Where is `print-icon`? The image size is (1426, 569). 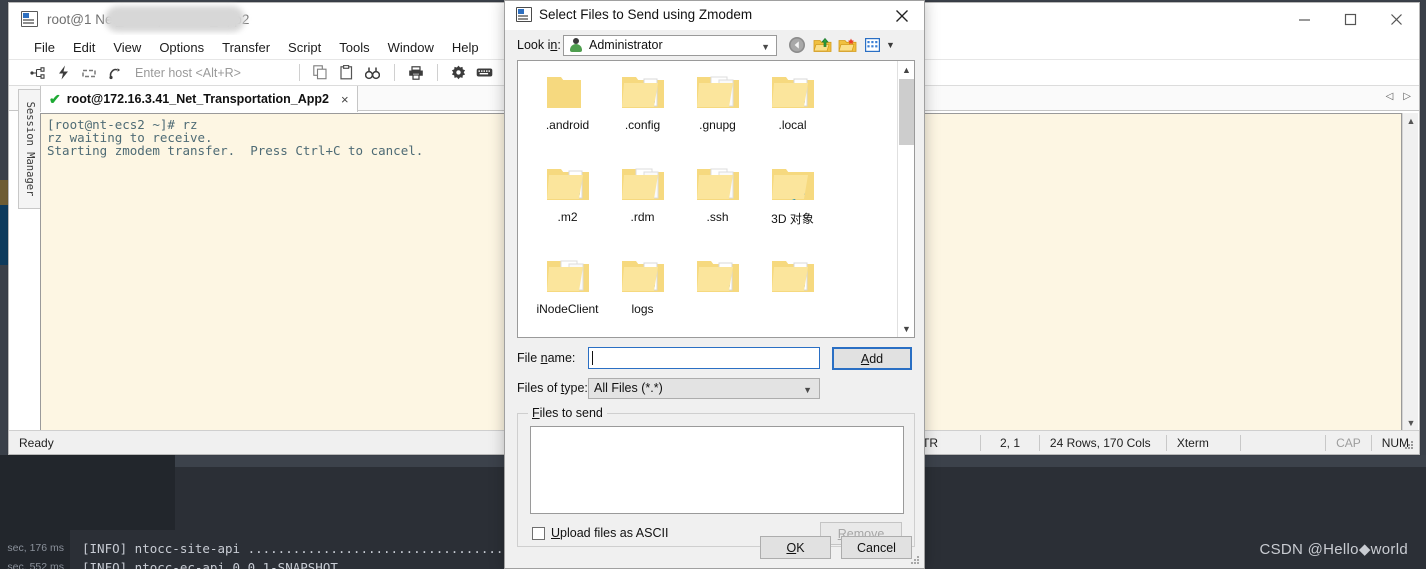 print-icon is located at coordinates (416, 73).